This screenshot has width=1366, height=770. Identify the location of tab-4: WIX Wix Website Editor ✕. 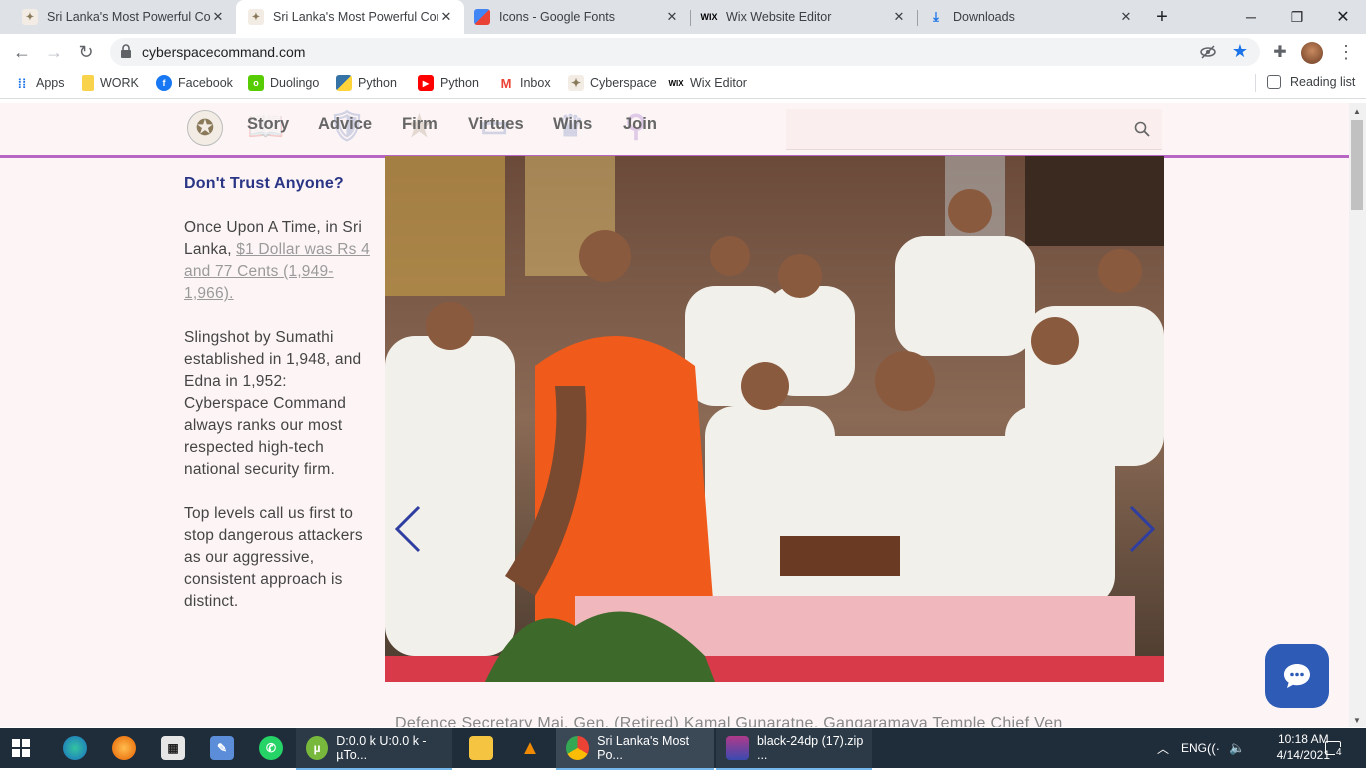
(804, 17).